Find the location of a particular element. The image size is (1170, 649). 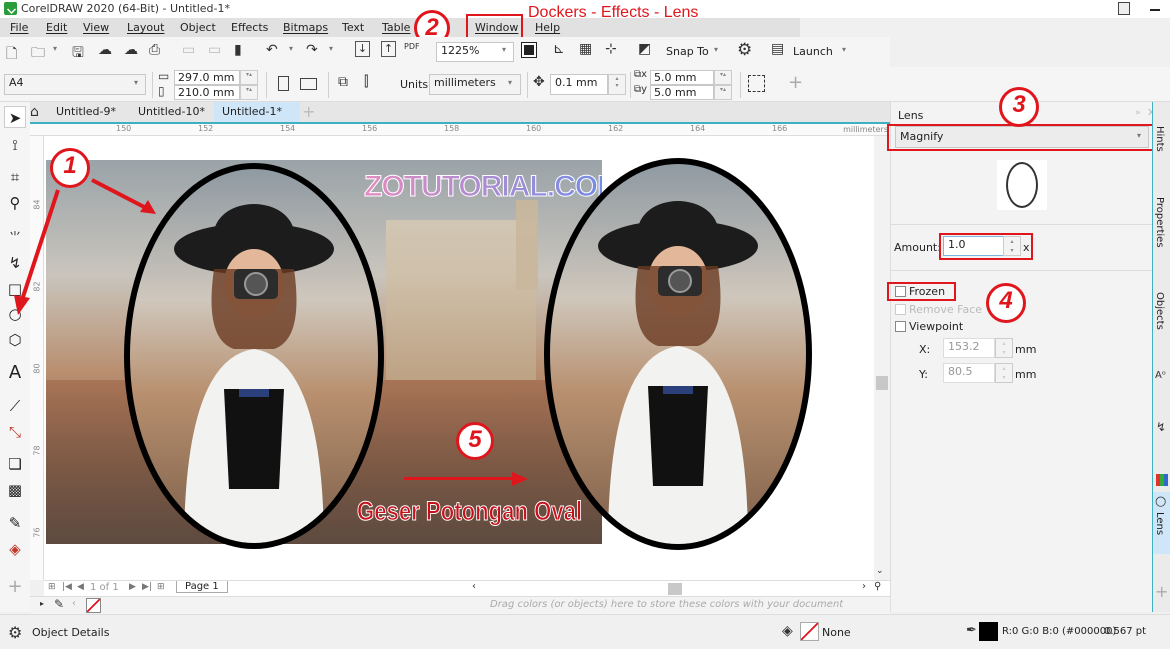

horizontal-scroll-thumb is located at coordinates (675, 589).